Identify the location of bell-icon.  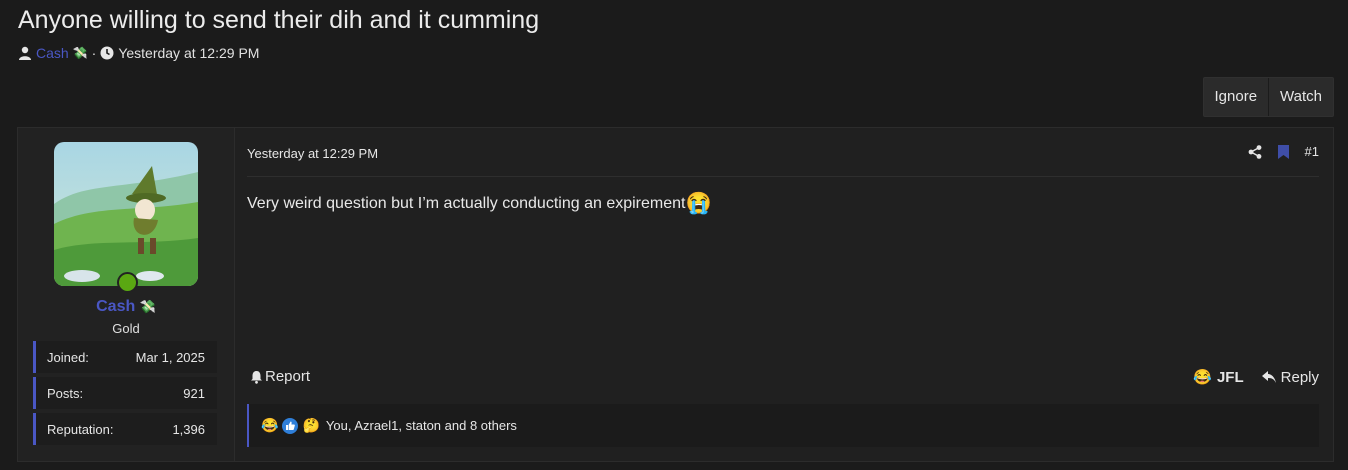
(256, 377).